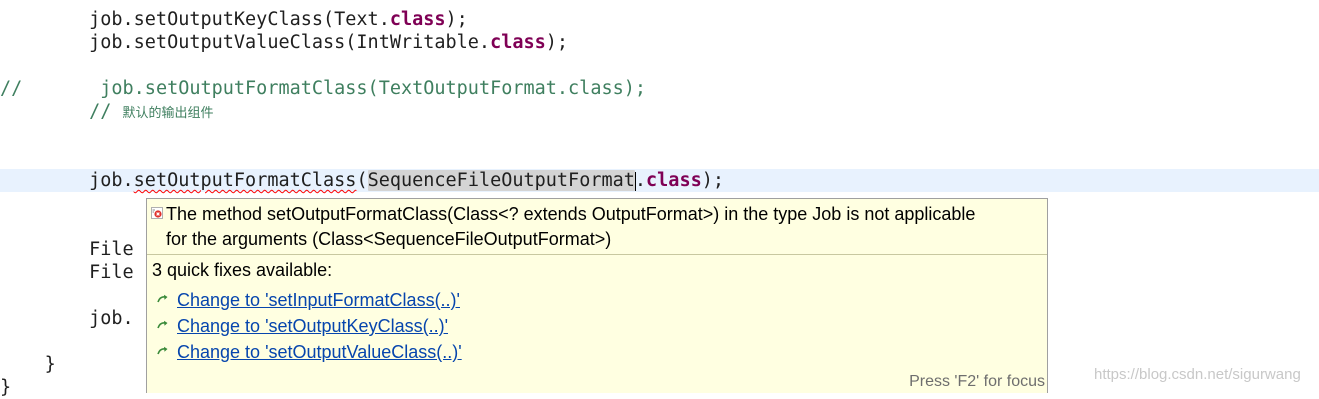 The width and height of the screenshot is (1319, 399). I want to click on quick-fix-item: Change to 'setOutputValueClass(..)', so click(309, 352).